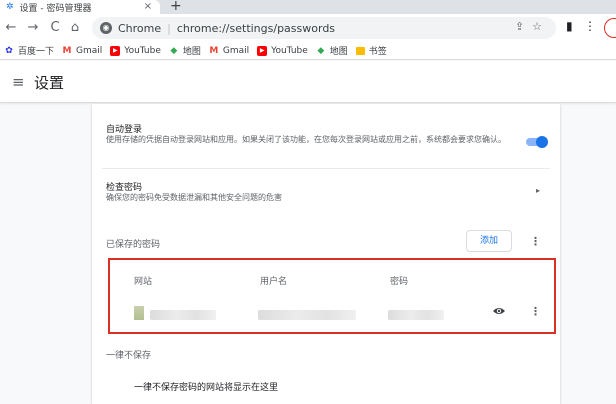 The width and height of the screenshot is (616, 404). I want to click on side-panel-icon: ▮, so click(569, 26).